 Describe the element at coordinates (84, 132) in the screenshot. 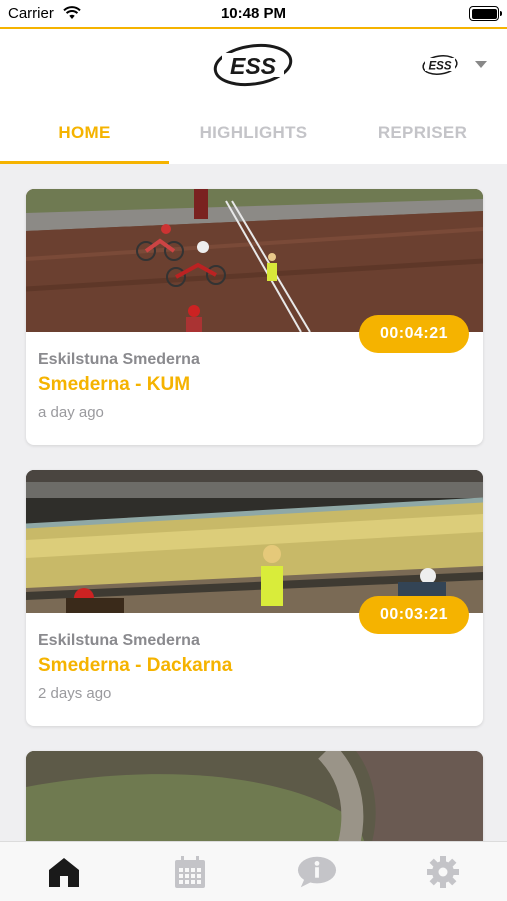

I see `tab-home: HOME` at that location.